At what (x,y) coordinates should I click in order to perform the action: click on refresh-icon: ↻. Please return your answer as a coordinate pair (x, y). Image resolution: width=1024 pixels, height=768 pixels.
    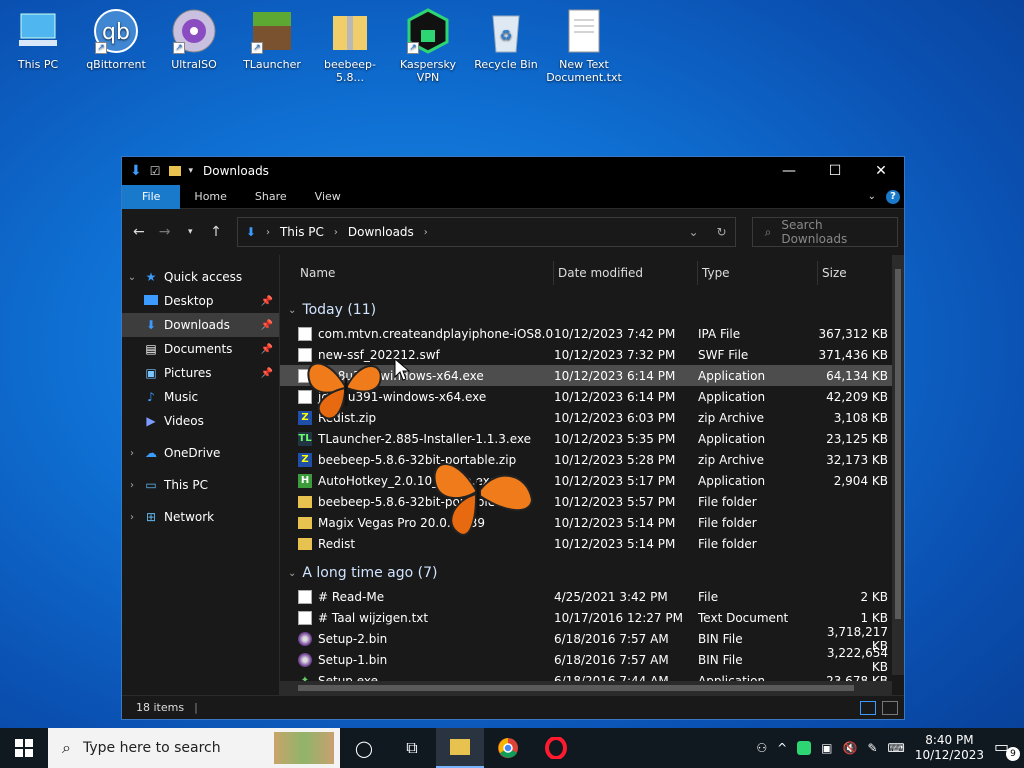
    Looking at the image, I should click on (722, 232).